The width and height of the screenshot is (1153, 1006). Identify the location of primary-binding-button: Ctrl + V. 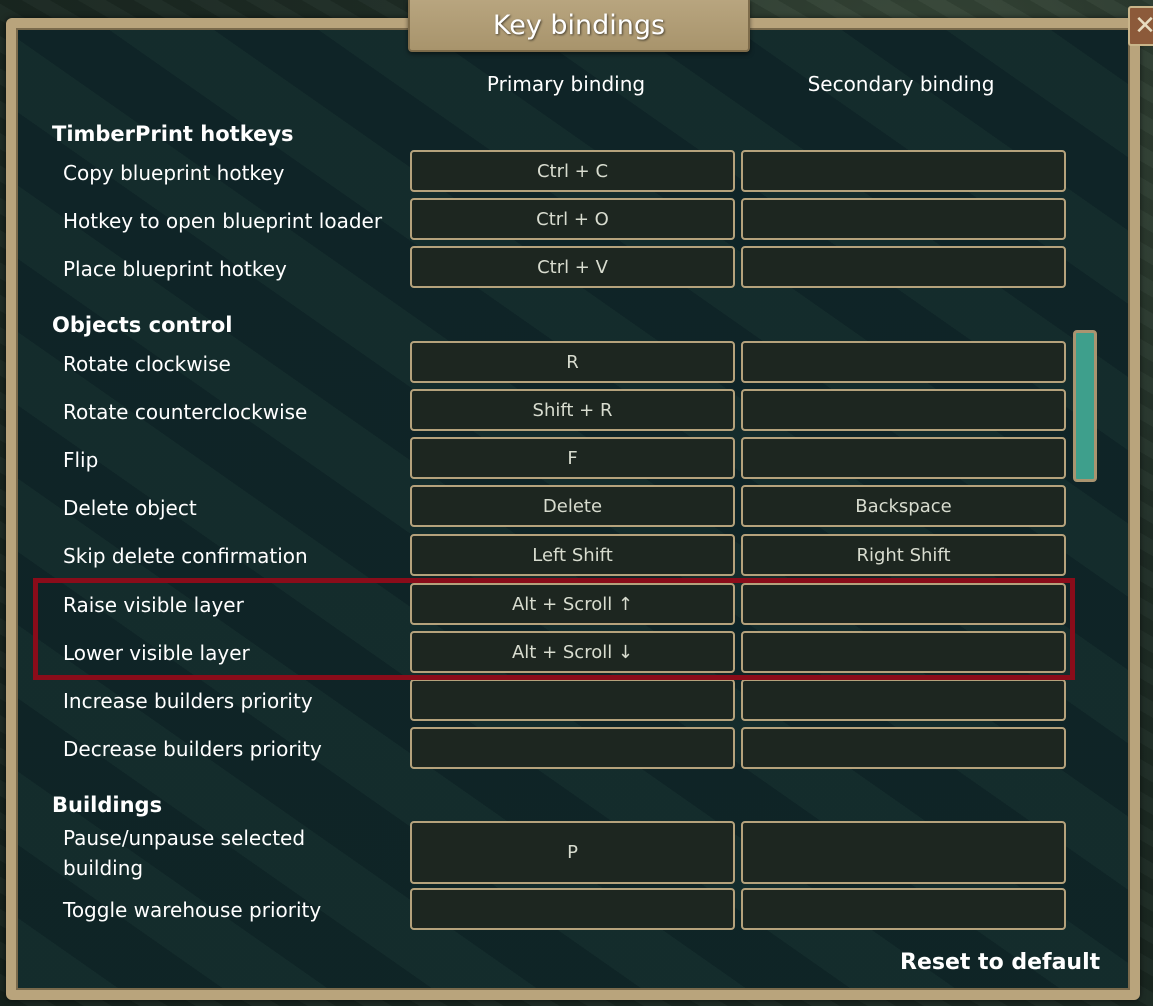
(572, 267).